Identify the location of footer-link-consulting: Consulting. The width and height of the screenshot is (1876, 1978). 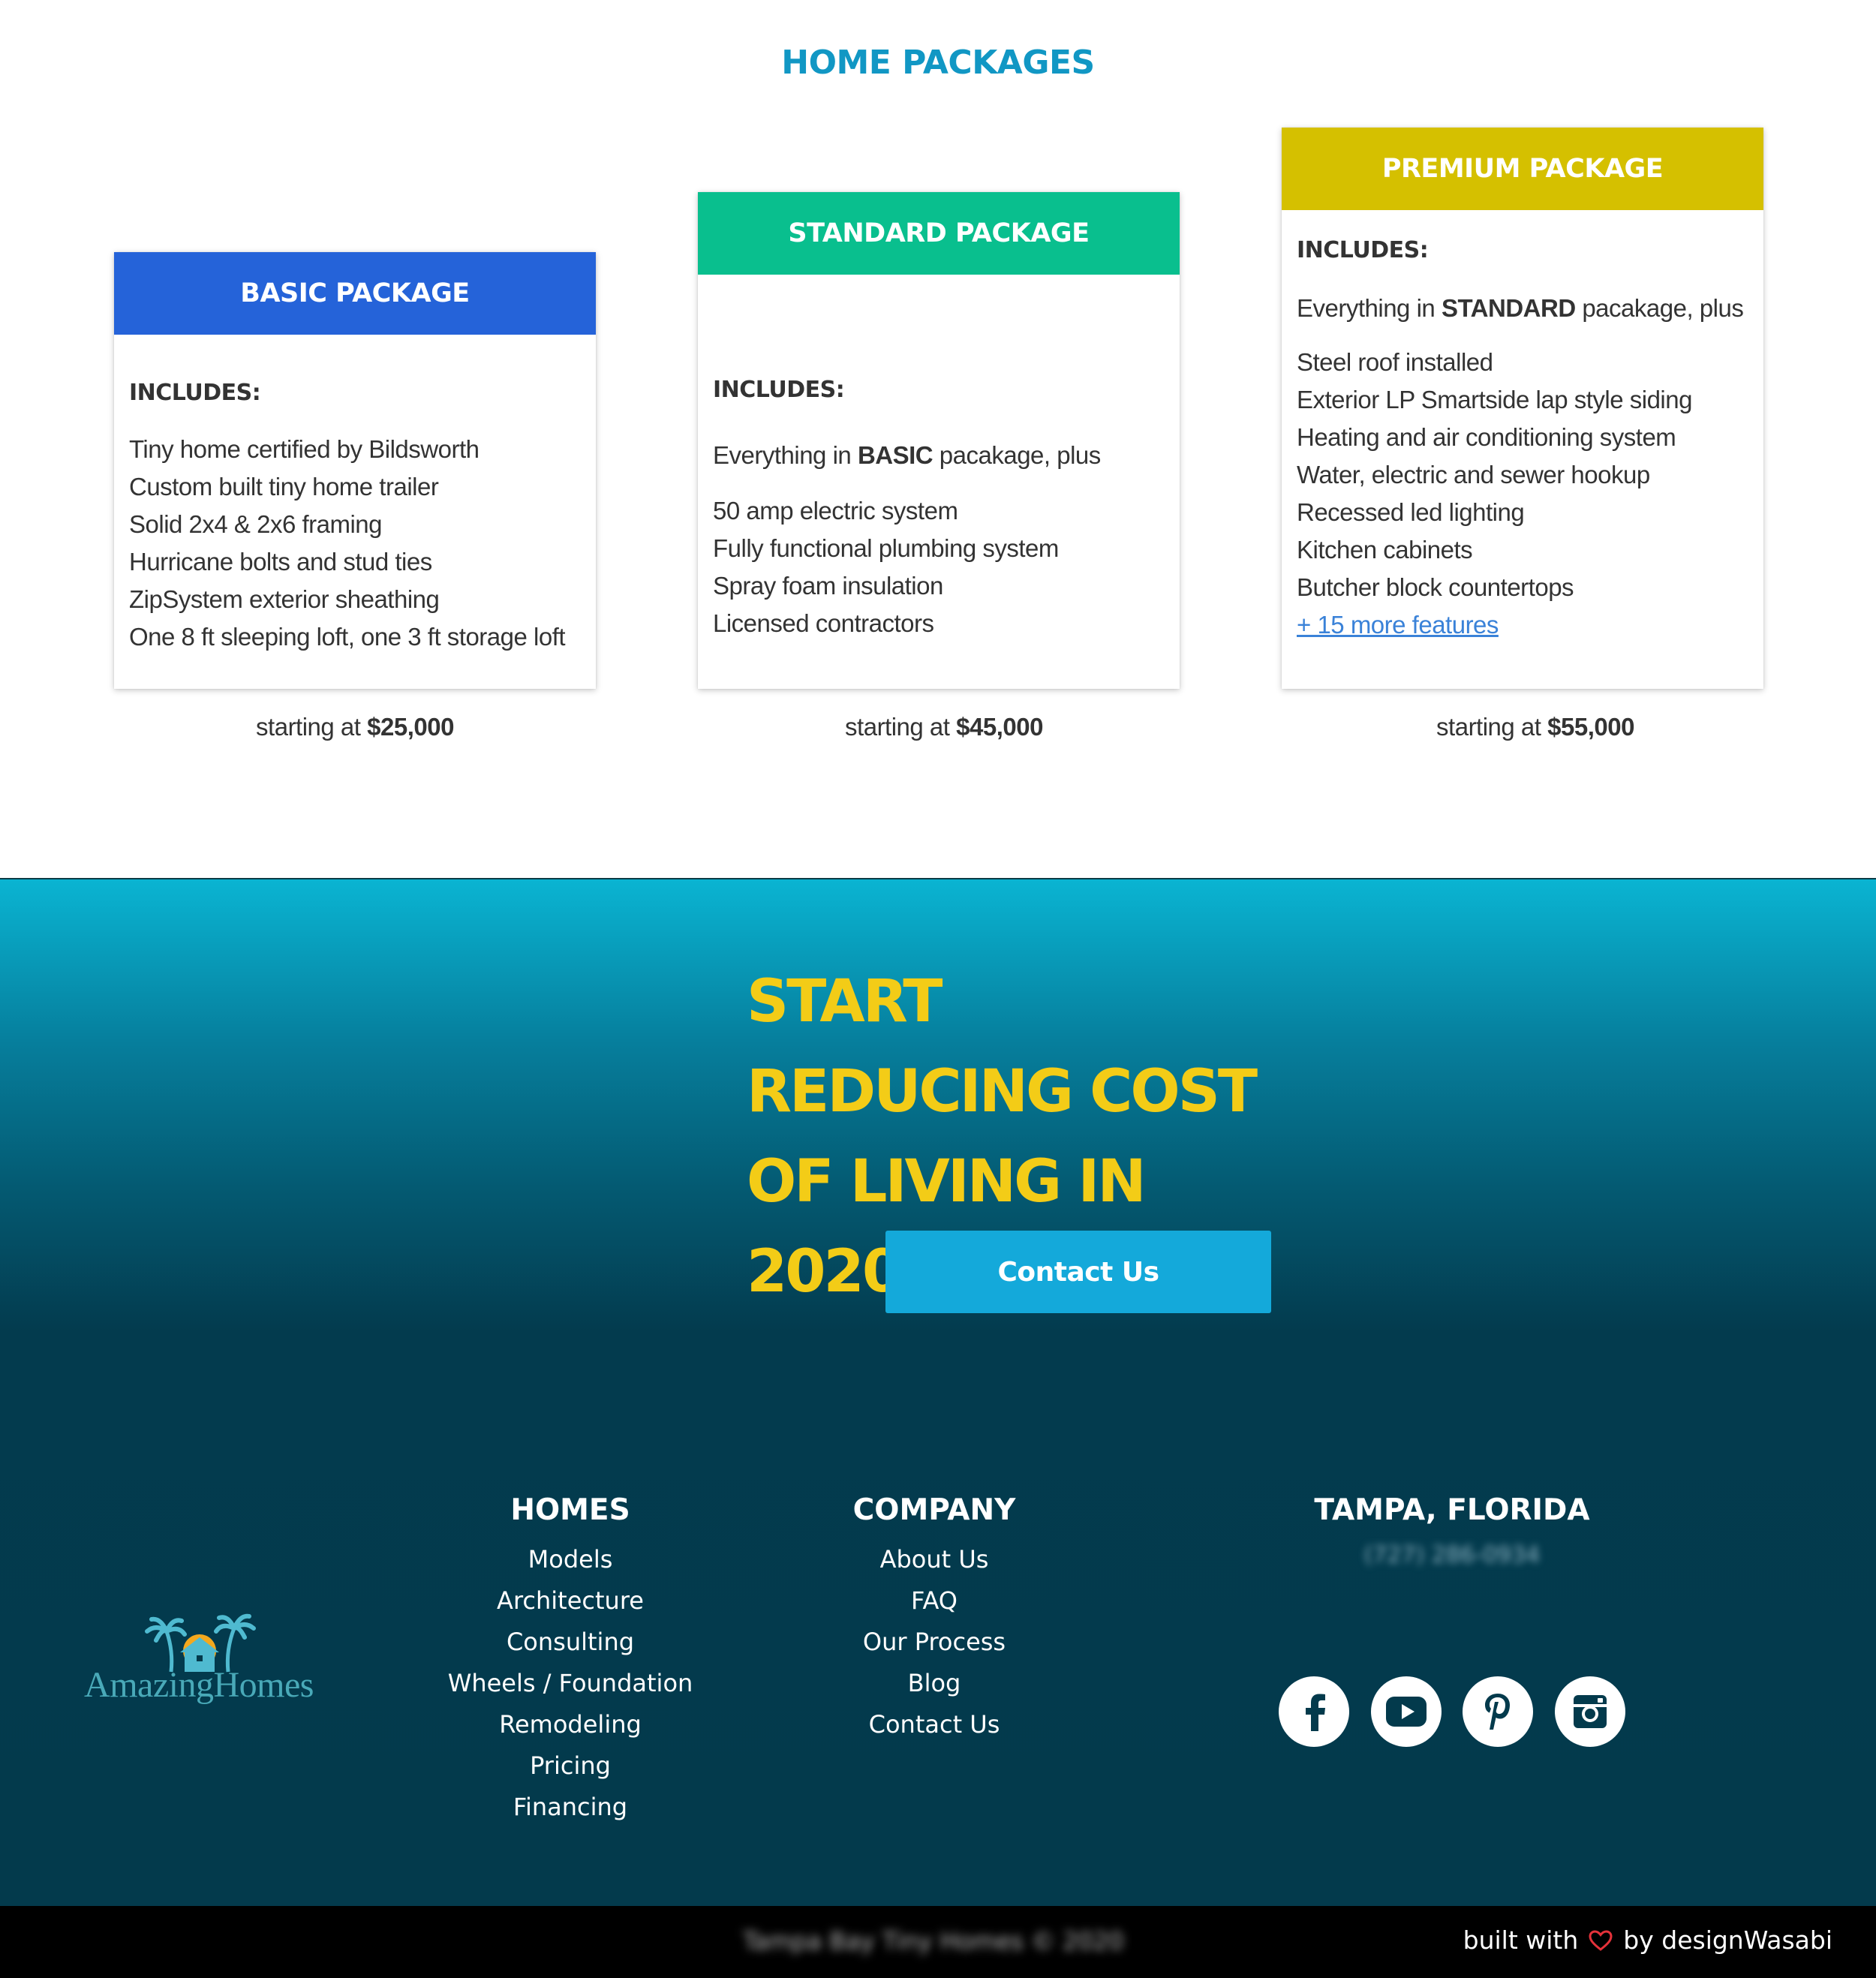
(570, 1642).